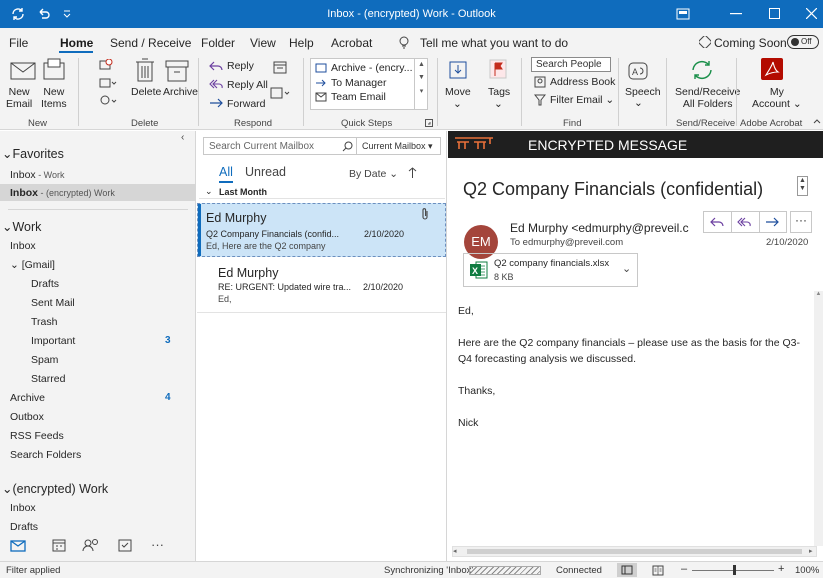 Image resolution: width=823 pixels, height=578 pixels. Describe the element at coordinates (18, 43) in the screenshot. I see `tab-file: File` at that location.